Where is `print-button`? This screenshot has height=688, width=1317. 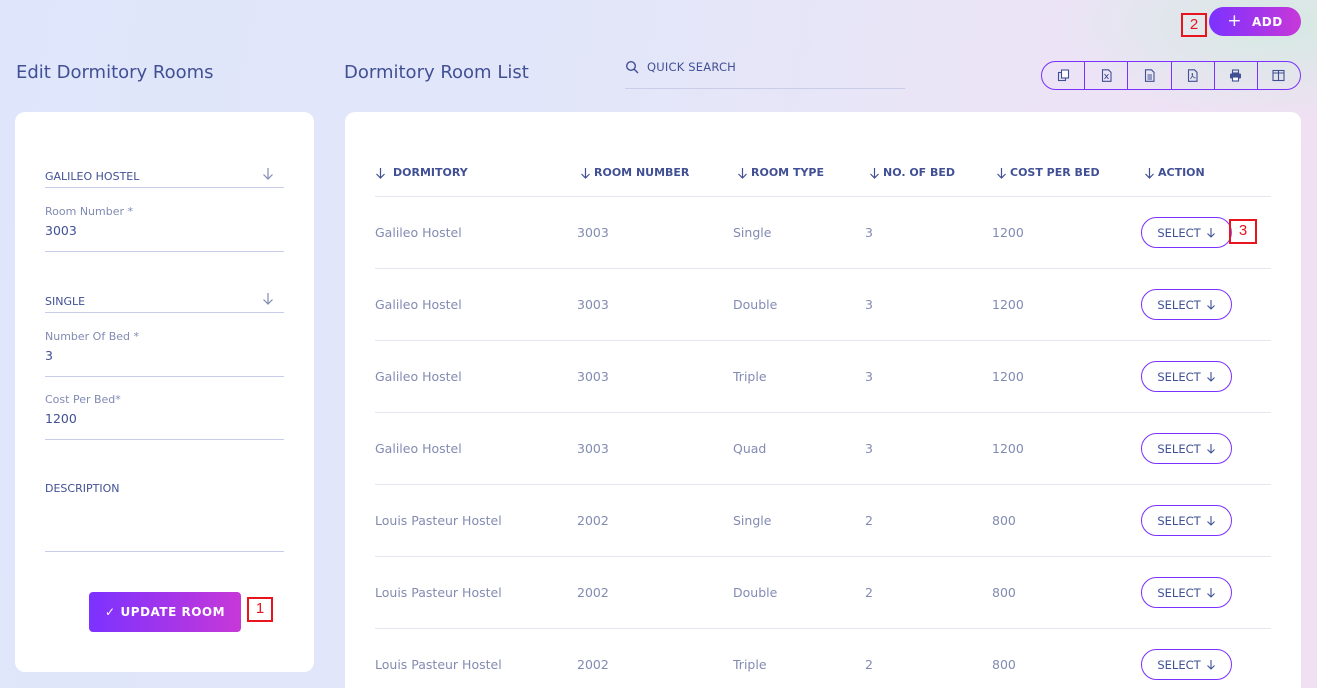 print-button is located at coordinates (1236, 75).